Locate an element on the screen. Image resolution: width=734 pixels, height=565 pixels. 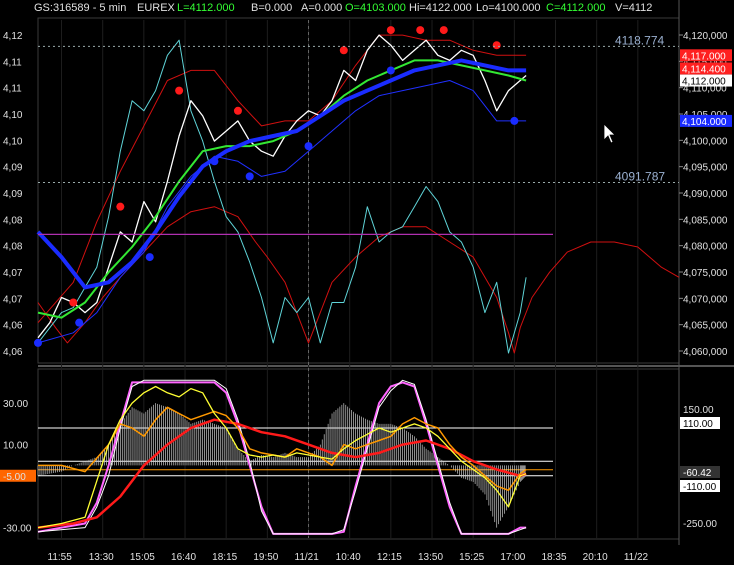
time-tick-label: 11/22 is located at coordinates (636, 557).